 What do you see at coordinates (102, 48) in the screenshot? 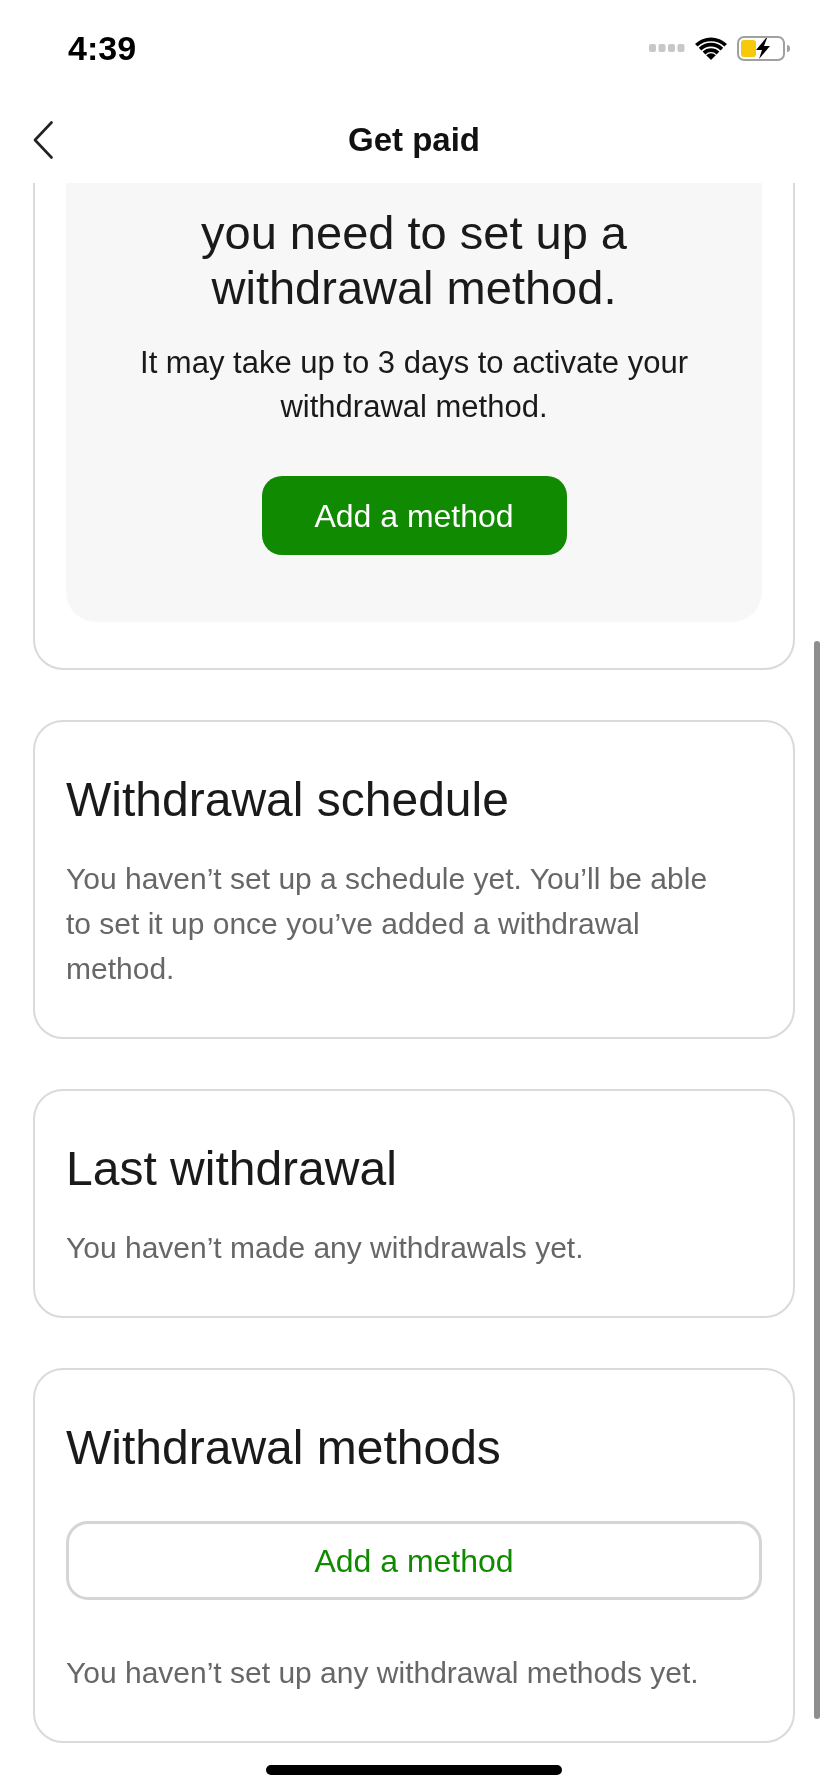
I see `status-time: 4:39` at bounding box center [102, 48].